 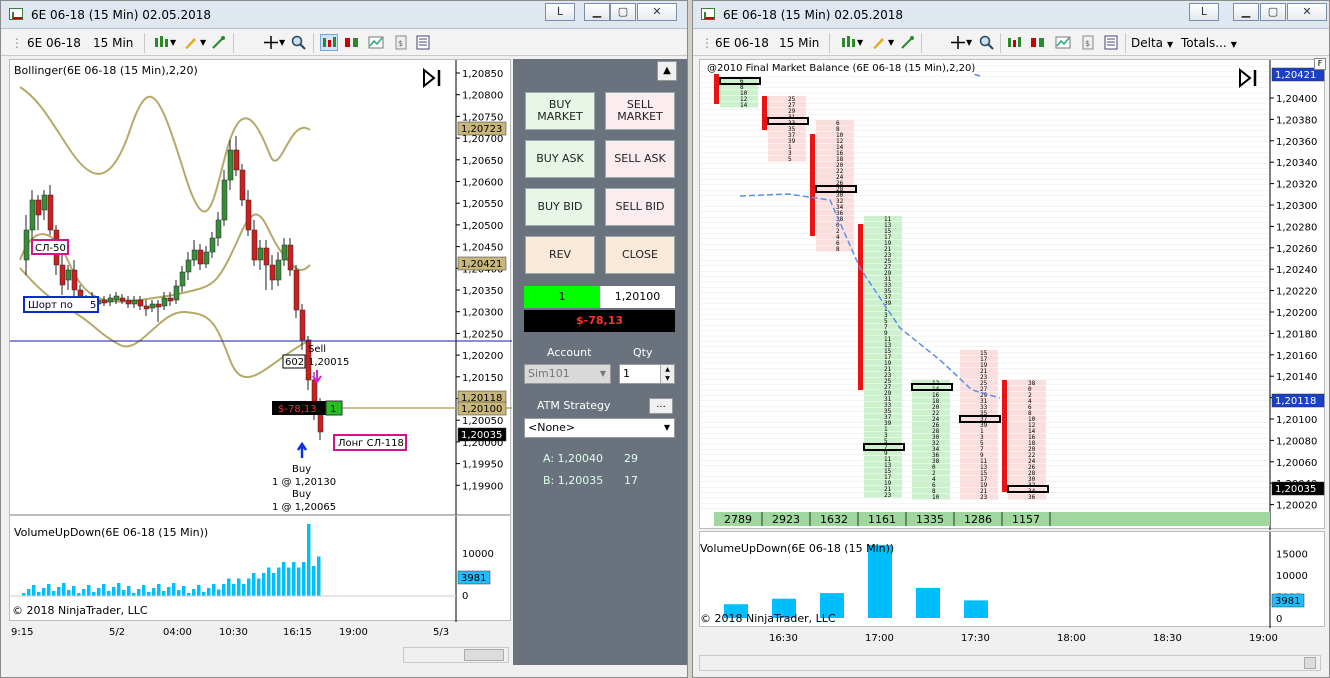 I want to click on totals-selector: Totals... ▼, so click(x=1209, y=43).